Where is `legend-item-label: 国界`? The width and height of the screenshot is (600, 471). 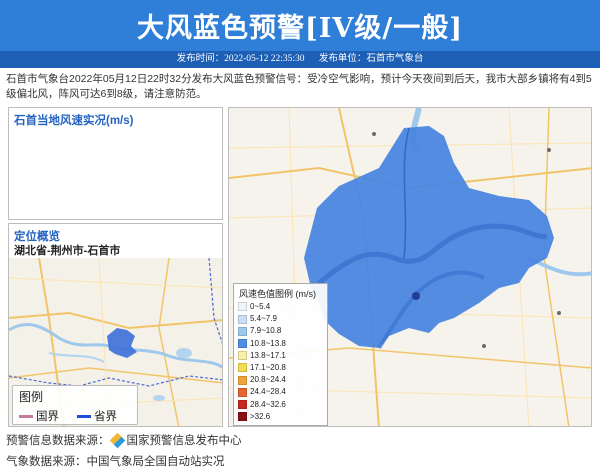 legend-item-label: 国界 is located at coordinates (47, 417).